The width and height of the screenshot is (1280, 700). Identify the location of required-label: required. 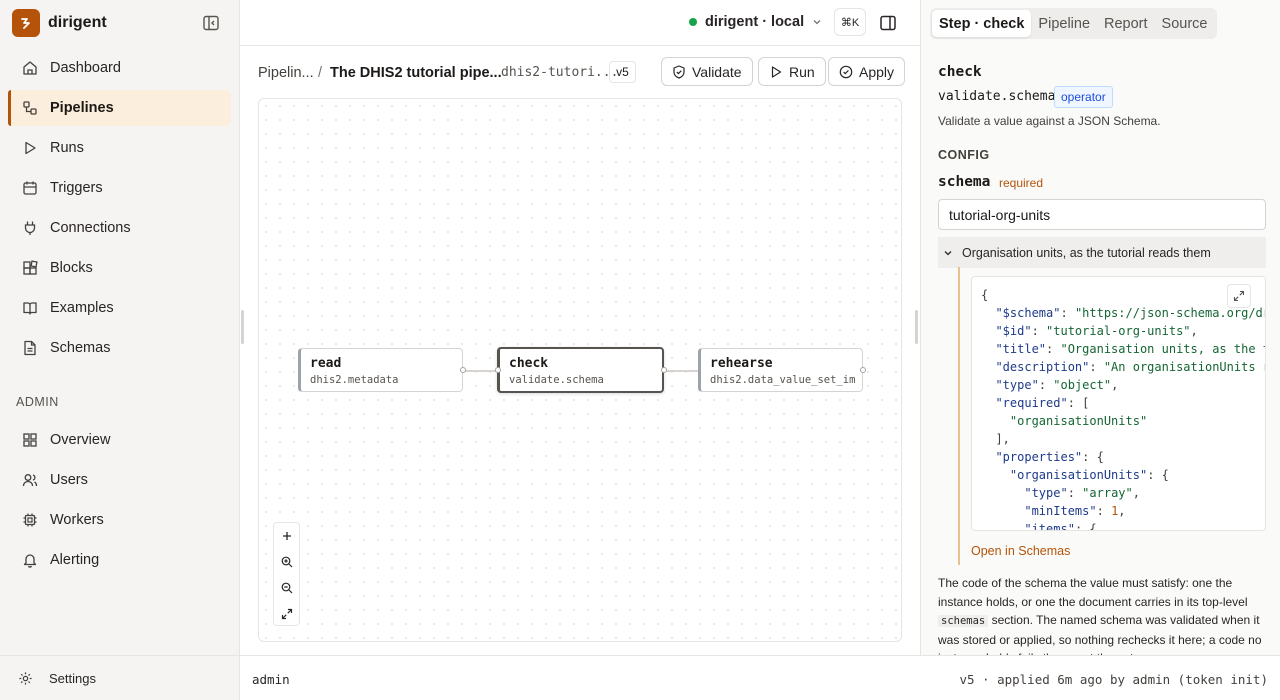
(1021, 183).